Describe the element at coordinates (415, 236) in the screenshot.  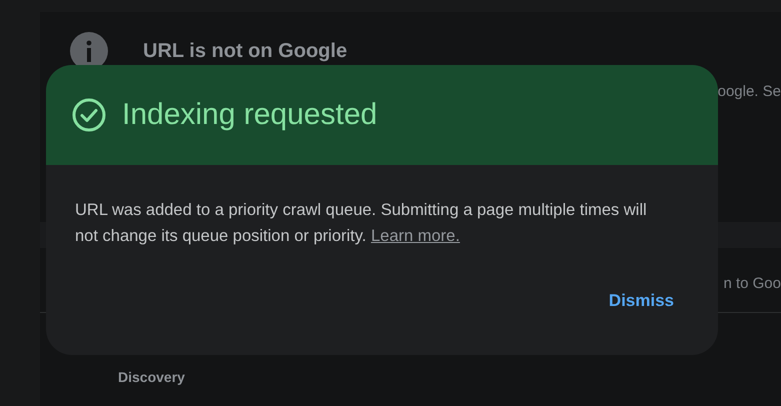
I see `learn-more-link: Learn more.` at that location.